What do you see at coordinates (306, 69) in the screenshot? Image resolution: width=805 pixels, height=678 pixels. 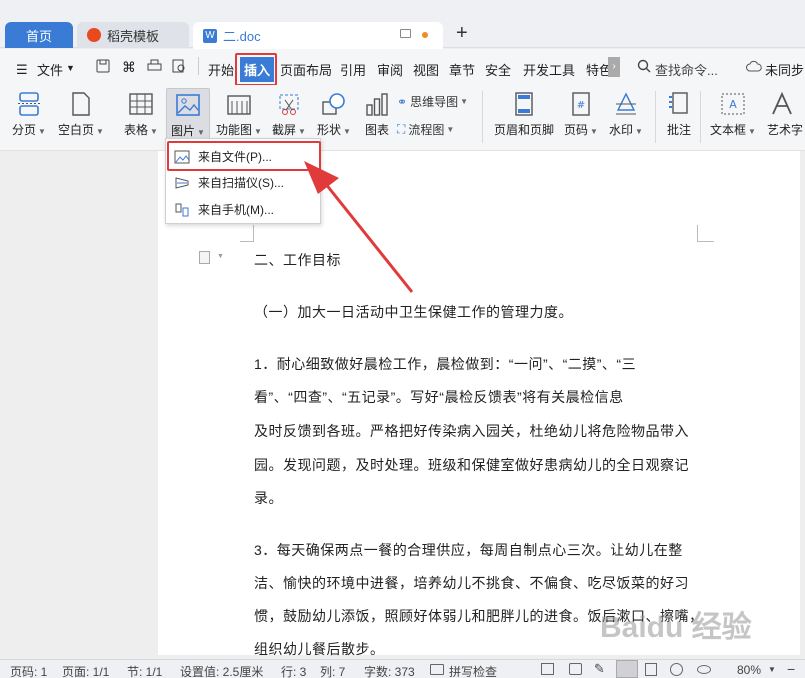 I see `menu-item-page-layout: 页面布局` at bounding box center [306, 69].